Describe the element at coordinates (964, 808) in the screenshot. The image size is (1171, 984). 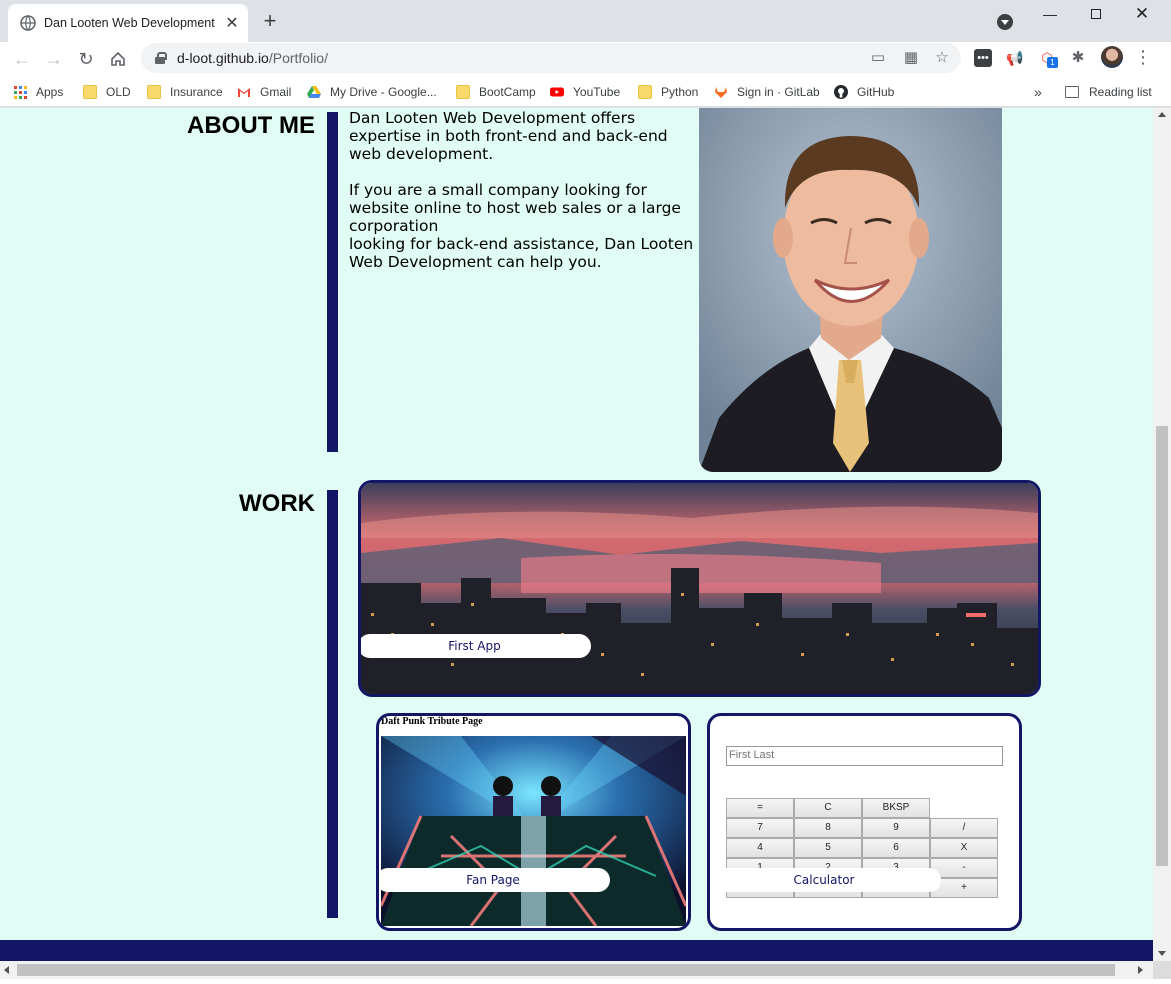
I see `calc-key-empty` at that location.